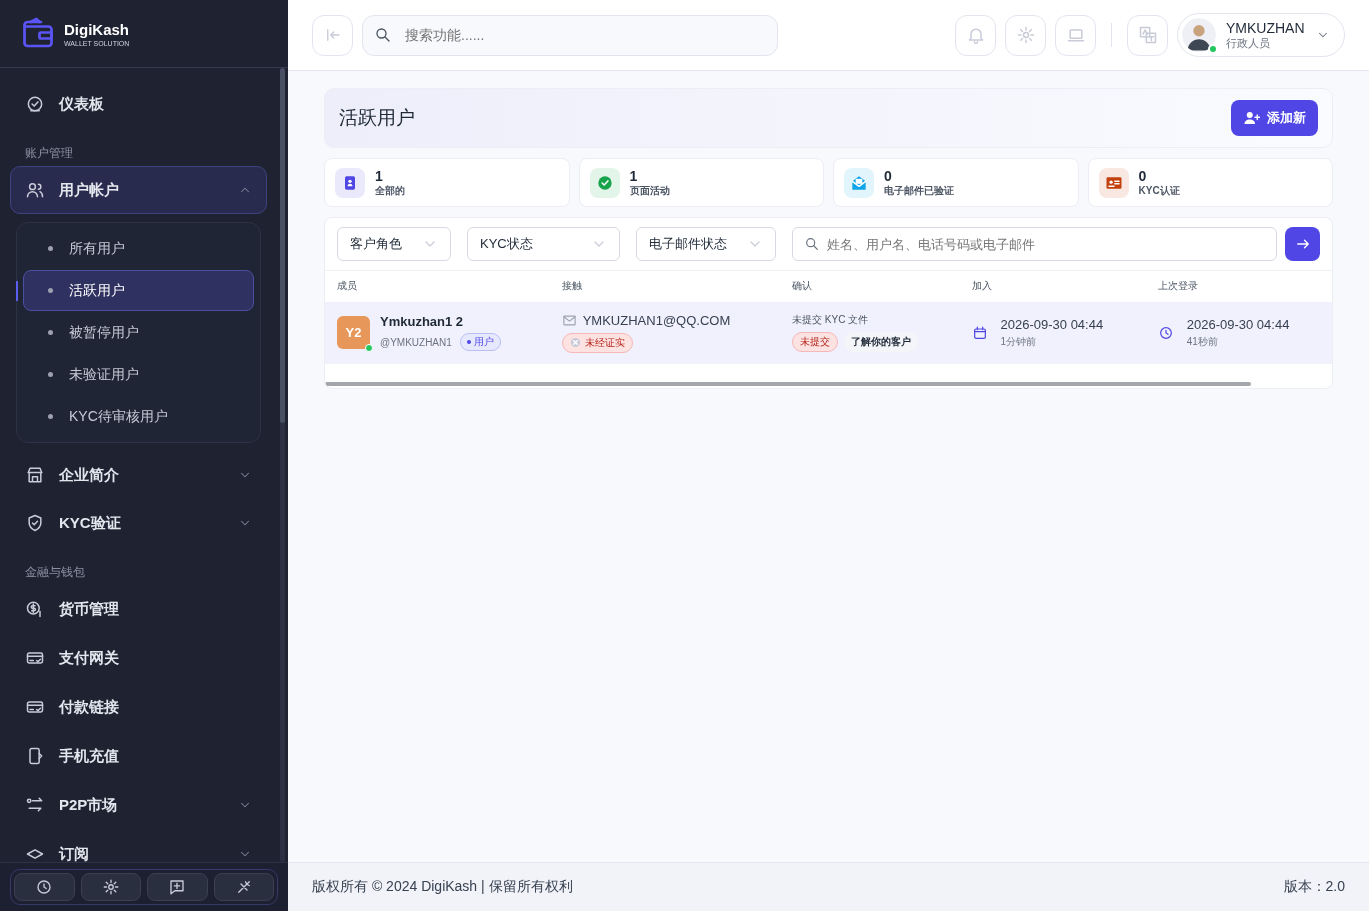 This screenshot has height=911, width=1369. Describe the element at coordinates (979, 332) in the screenshot. I see `calendar-icon` at that location.